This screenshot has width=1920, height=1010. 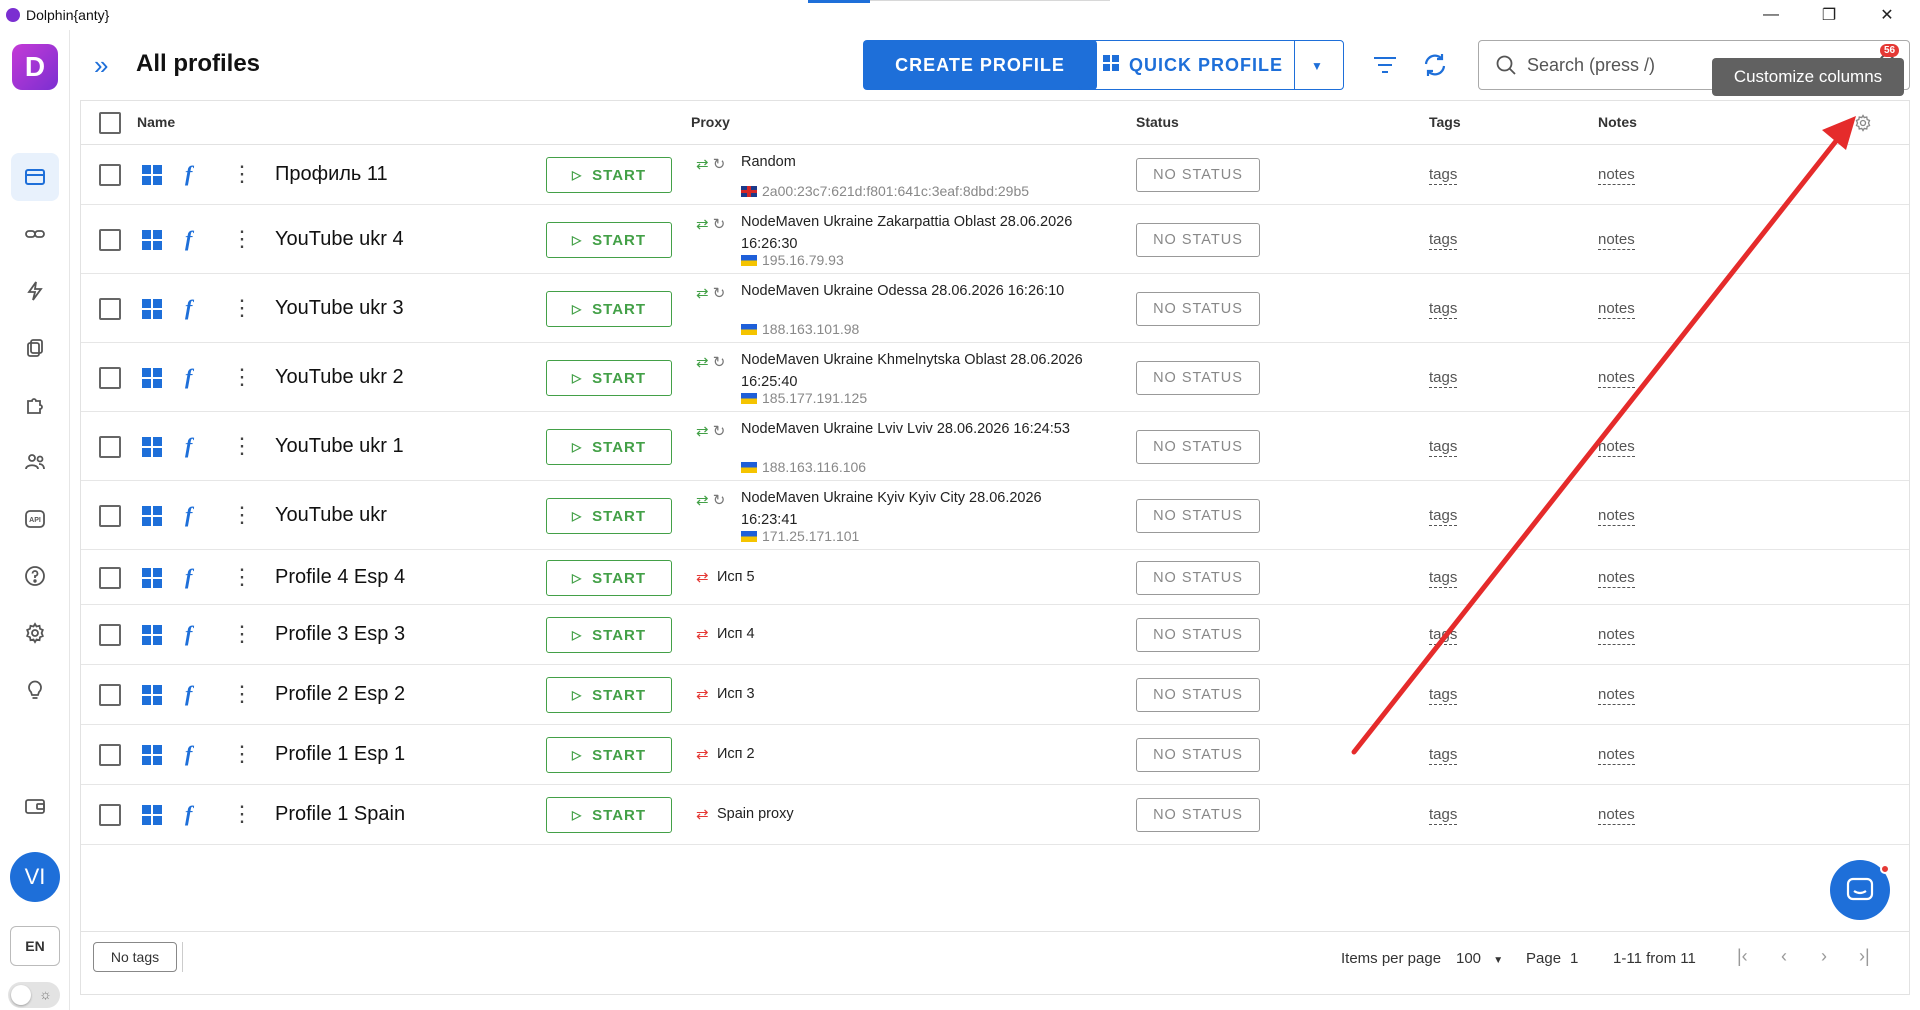 I want to click on profile-name: YouTube ukr 1, so click(x=339, y=446).